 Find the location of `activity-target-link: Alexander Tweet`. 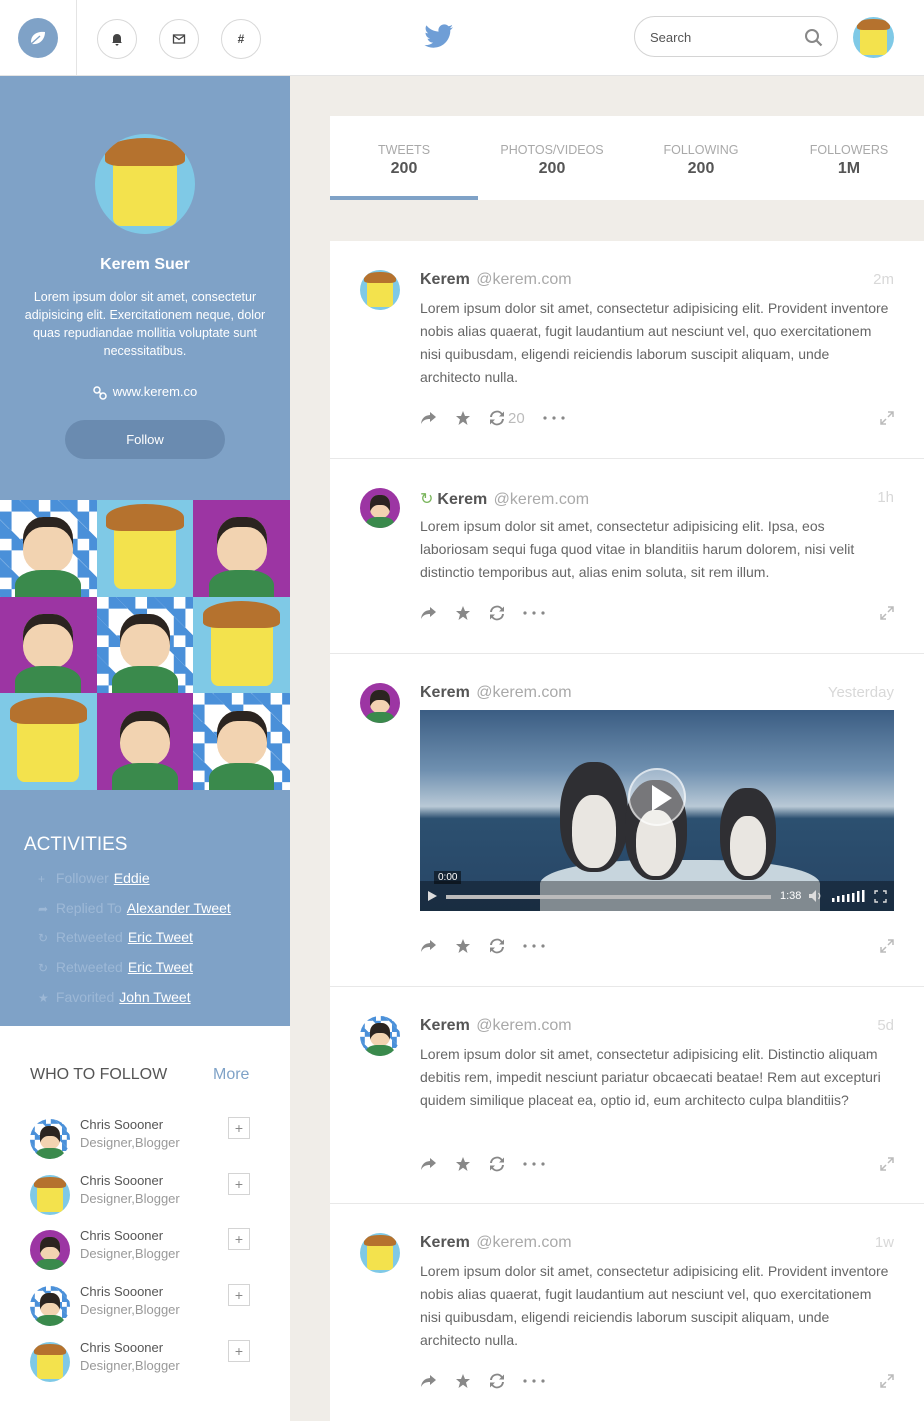

activity-target-link: Alexander Tweet is located at coordinates (179, 908).